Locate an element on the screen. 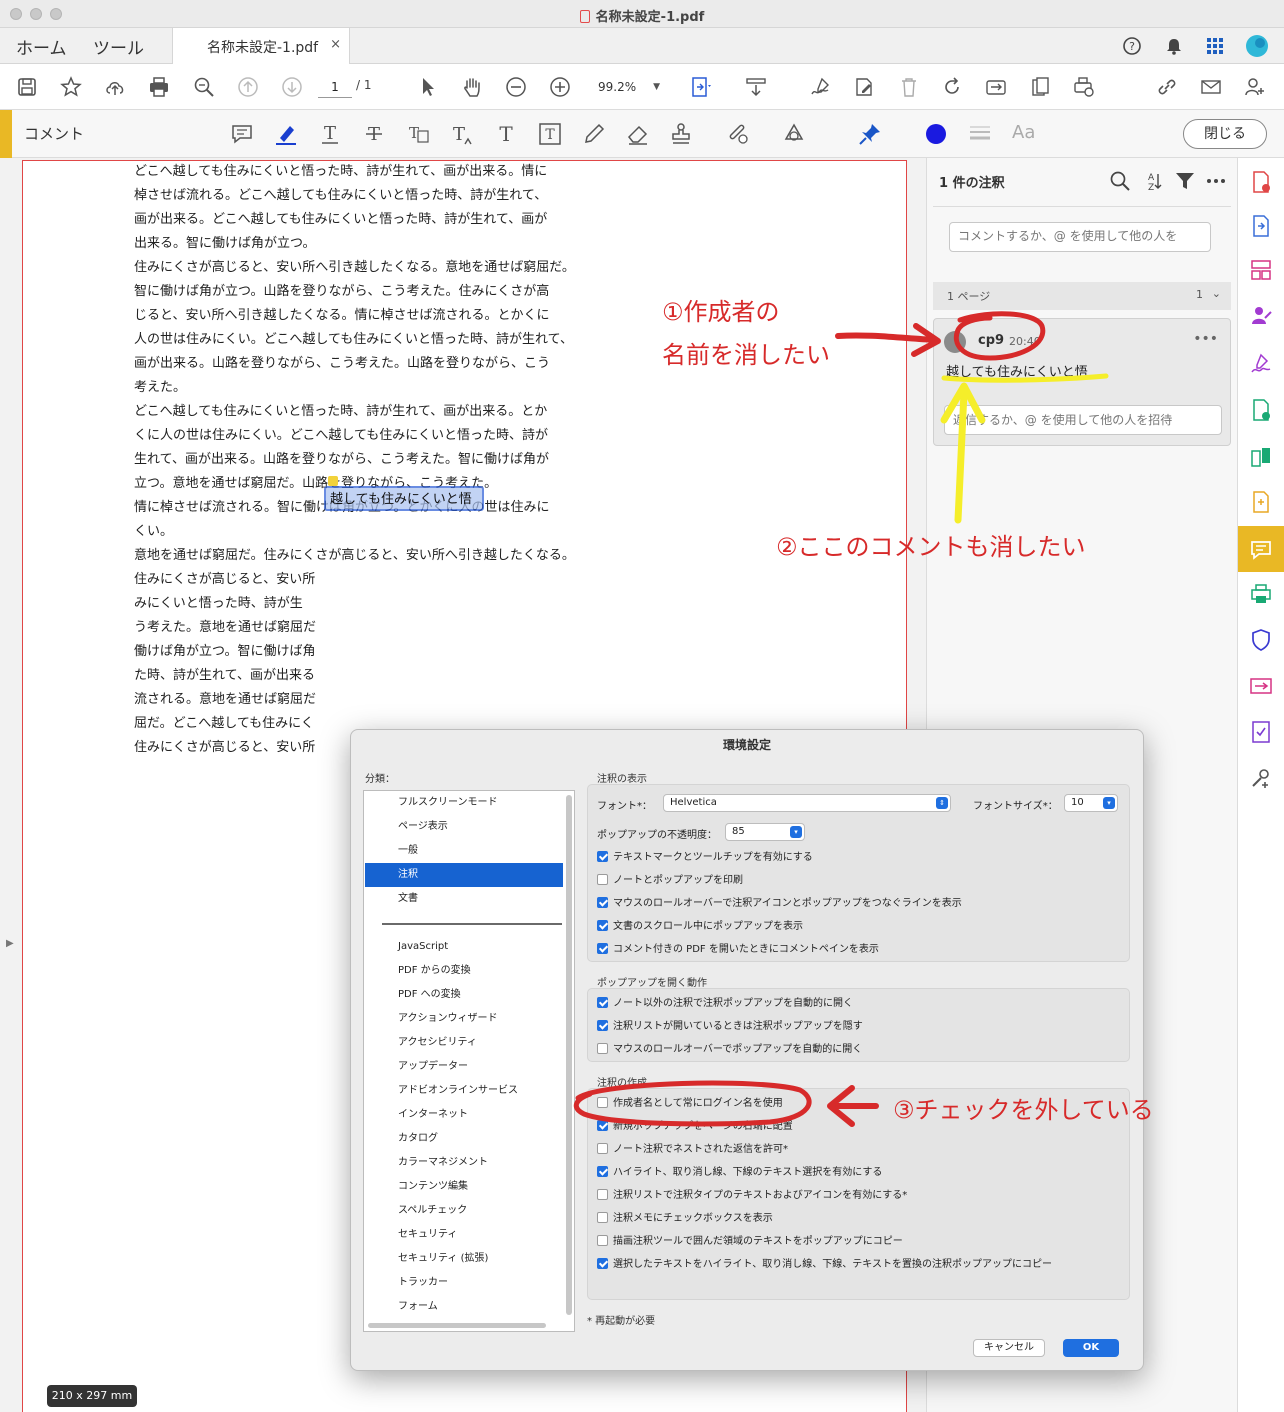 Image resolution: width=1284 pixels, height=1412 pixels. hand-tool-icon is located at coordinates (472, 87).